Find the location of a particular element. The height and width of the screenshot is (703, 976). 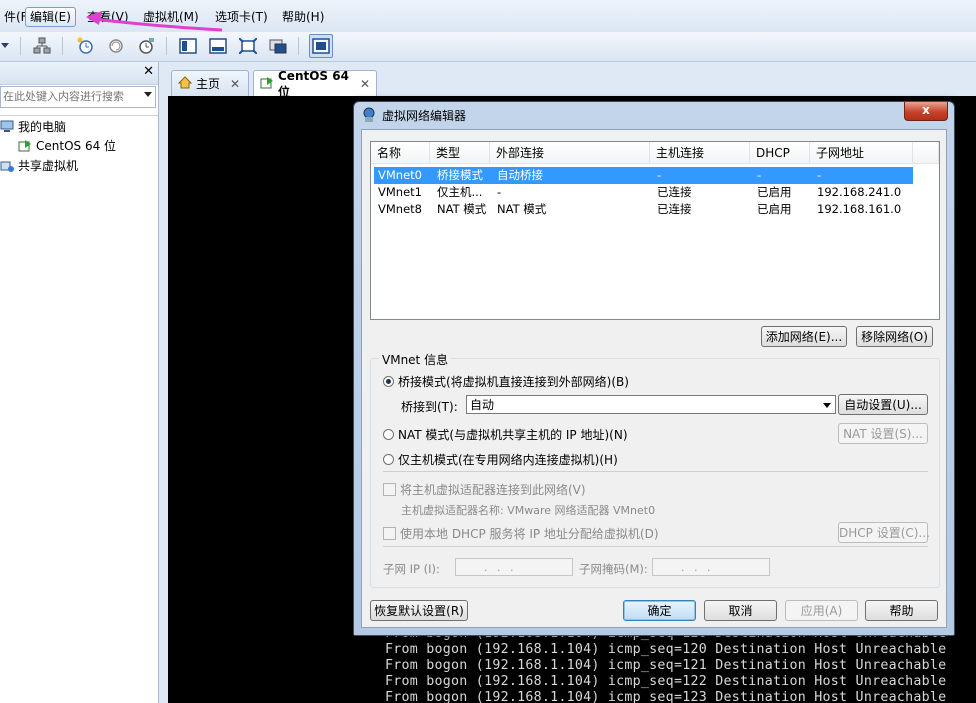

dialog-close-button: x is located at coordinates (926, 111).